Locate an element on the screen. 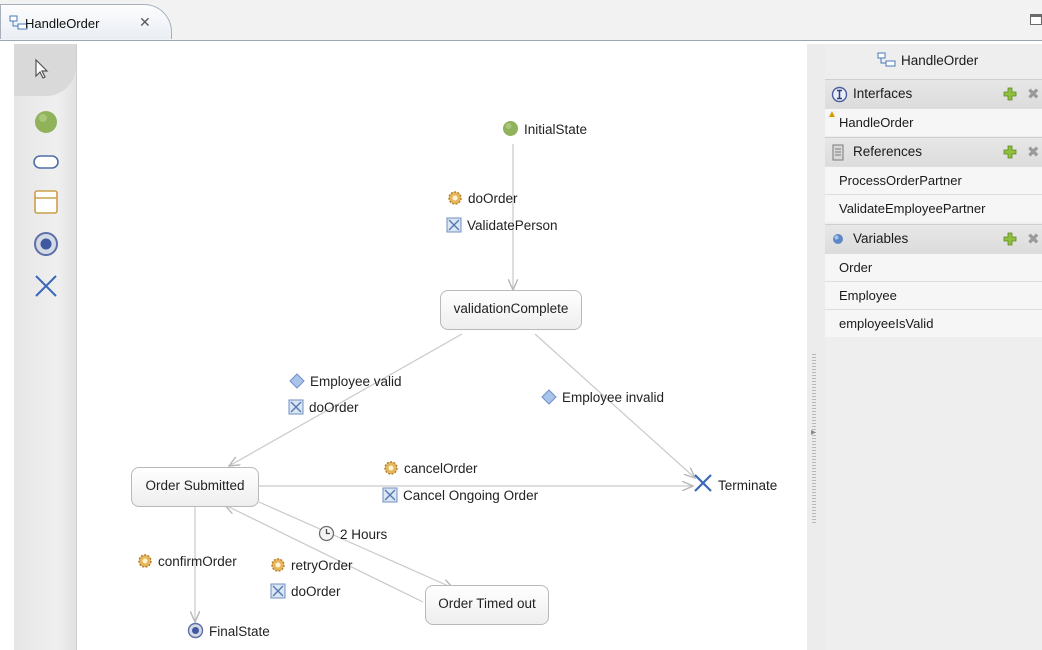 The height and width of the screenshot is (650, 1042). transition-action-label: Cancel Ongoing Order is located at coordinates (460, 497).